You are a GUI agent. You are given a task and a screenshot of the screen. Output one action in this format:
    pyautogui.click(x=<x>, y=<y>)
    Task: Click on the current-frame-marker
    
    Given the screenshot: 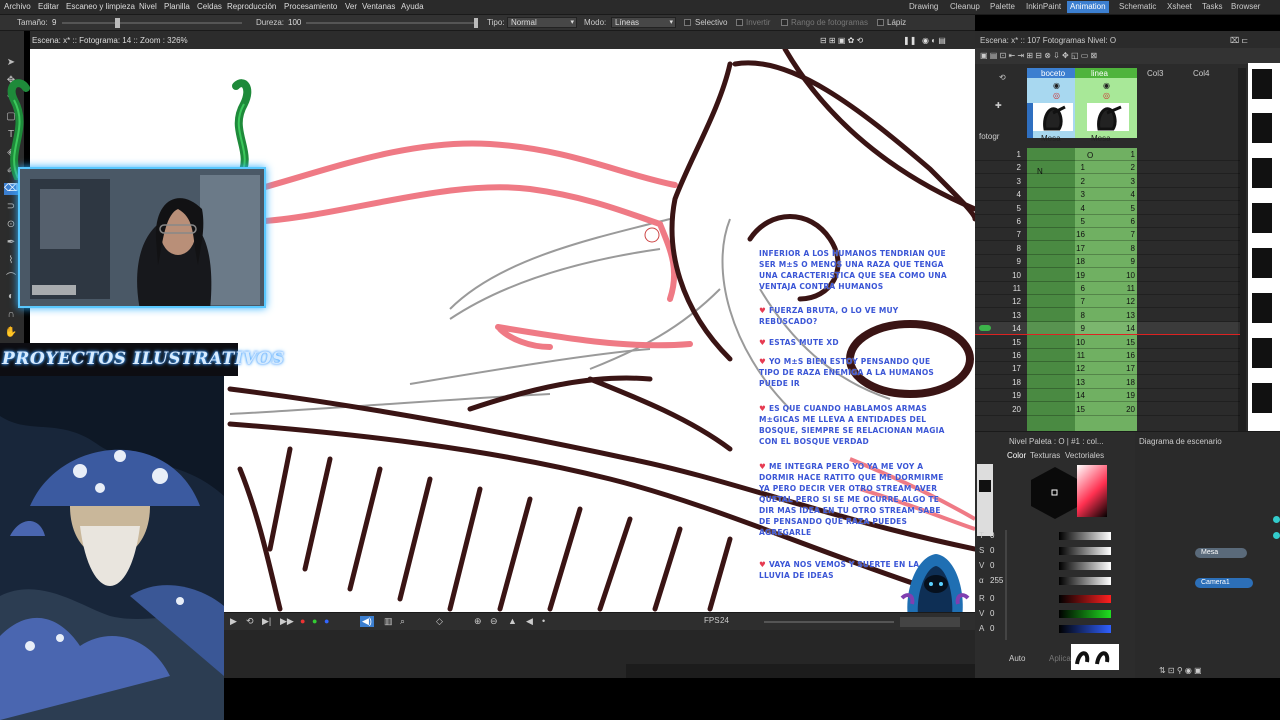 What is the action you would take?
    pyautogui.click(x=985, y=328)
    